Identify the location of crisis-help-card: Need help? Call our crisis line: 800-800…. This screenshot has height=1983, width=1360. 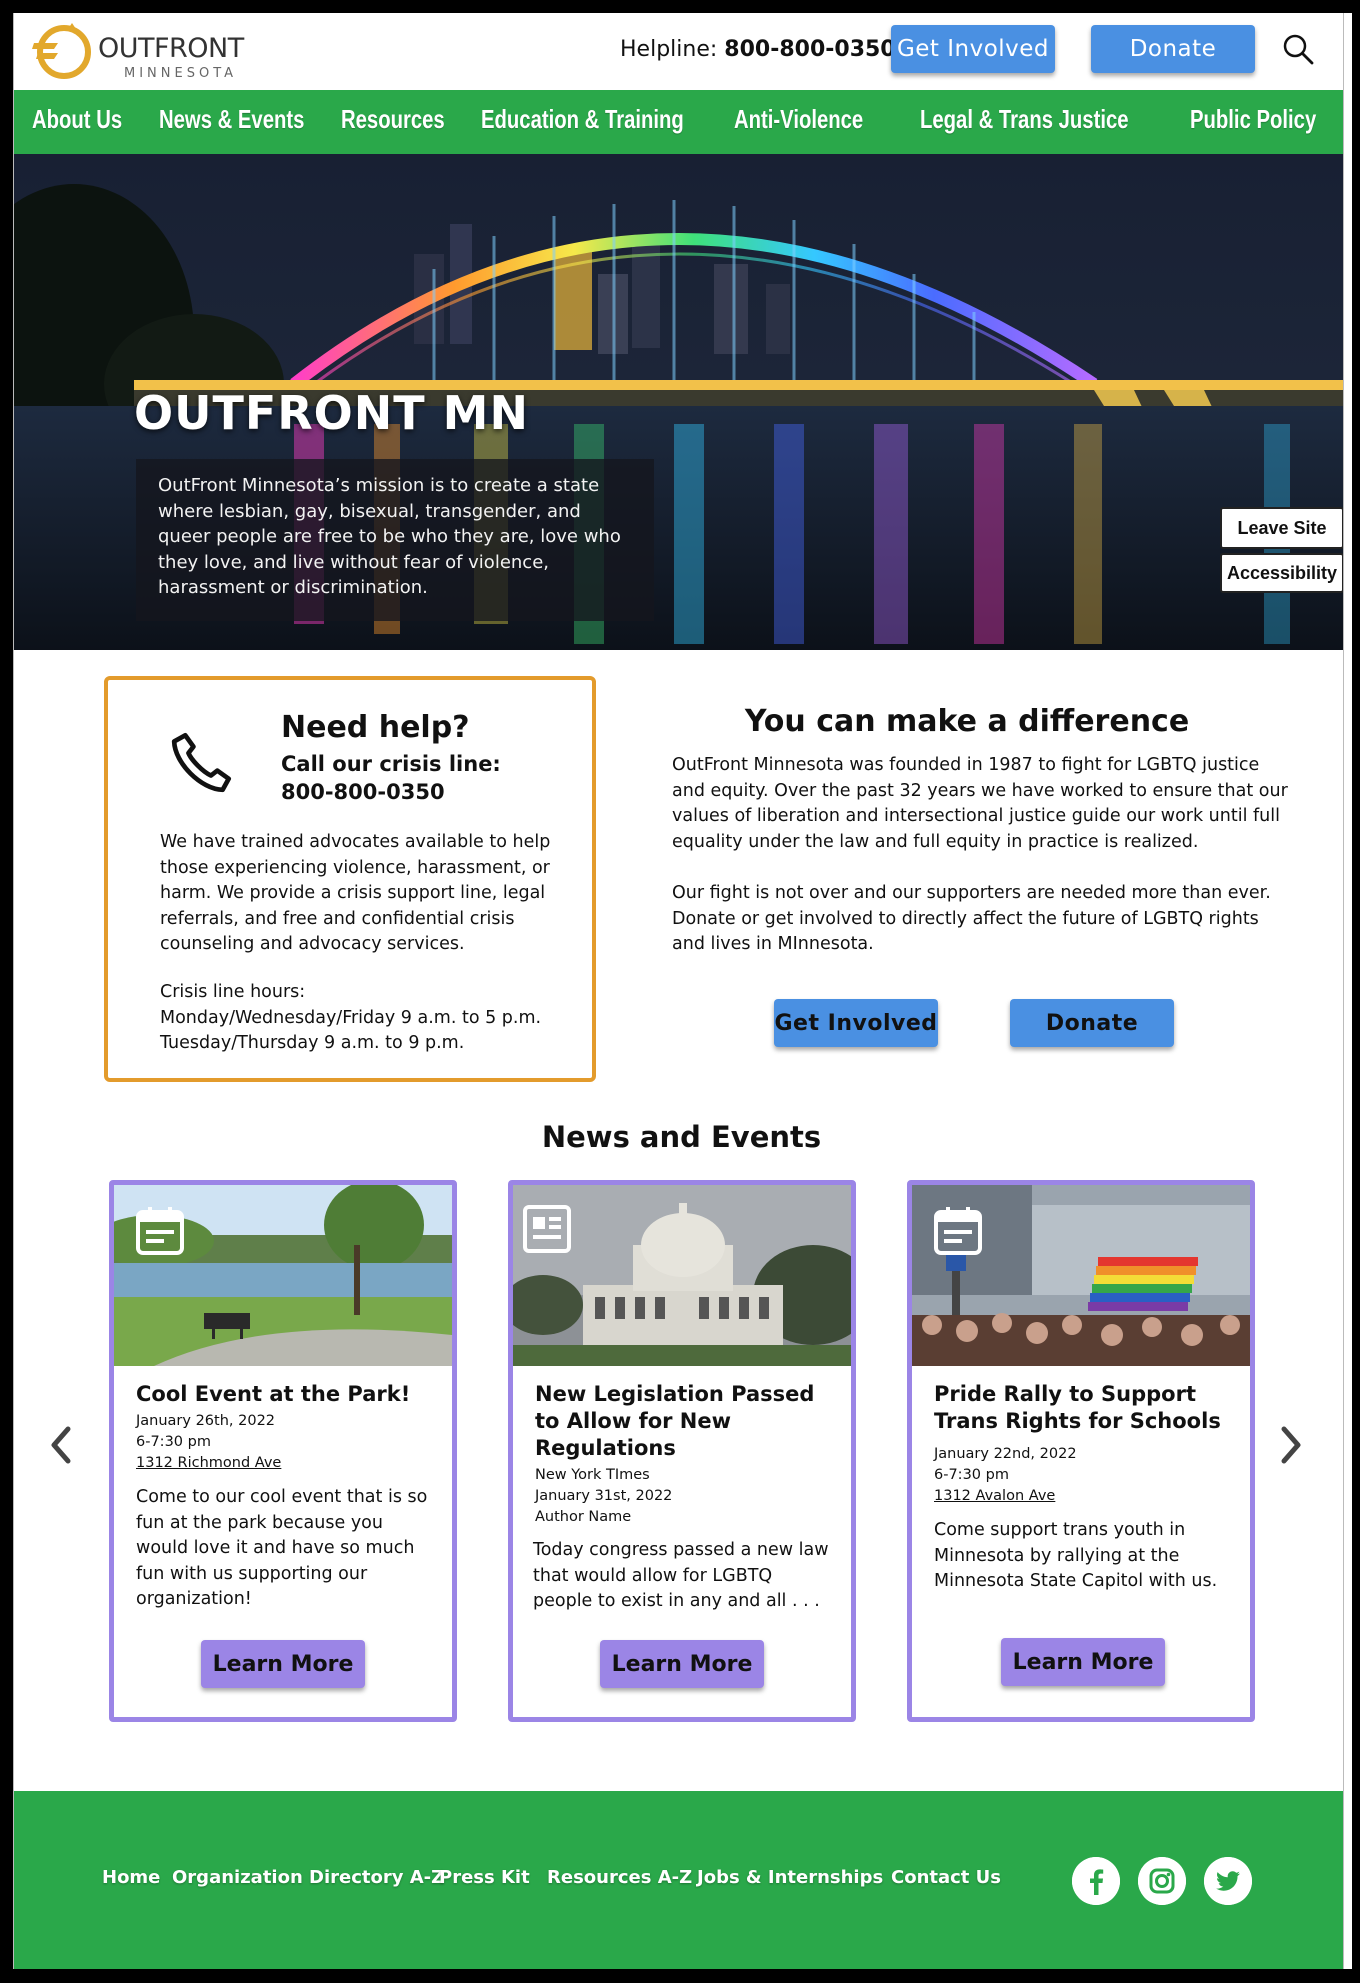
(350, 879).